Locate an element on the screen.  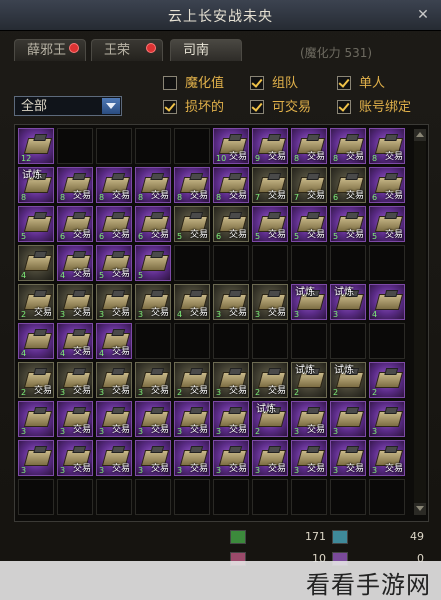
filter-checkbox-1: 魔化值 is located at coordinates (193, 84).